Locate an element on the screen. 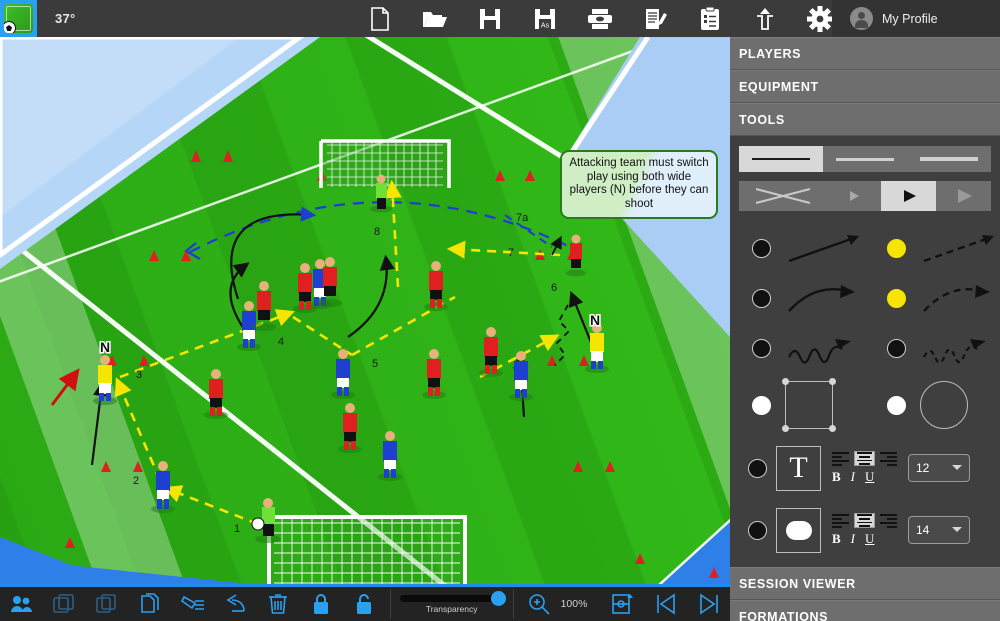  sidebar-item-formations: FORMATIONS is located at coordinates (865, 610).